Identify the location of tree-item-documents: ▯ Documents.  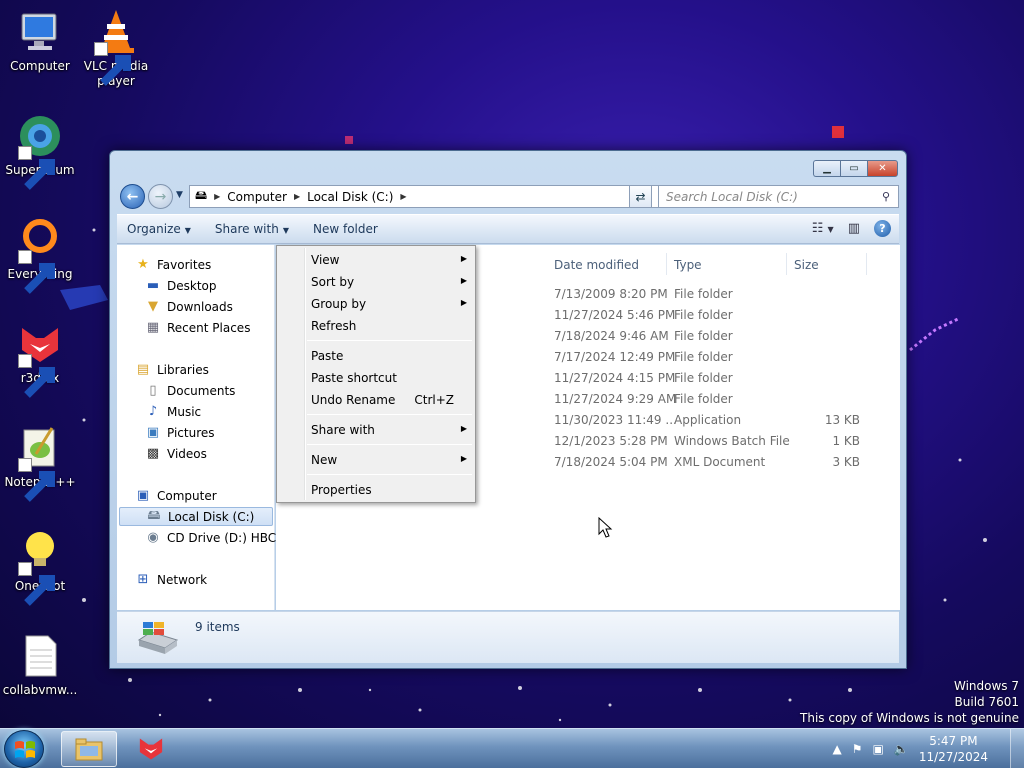
(190, 390).